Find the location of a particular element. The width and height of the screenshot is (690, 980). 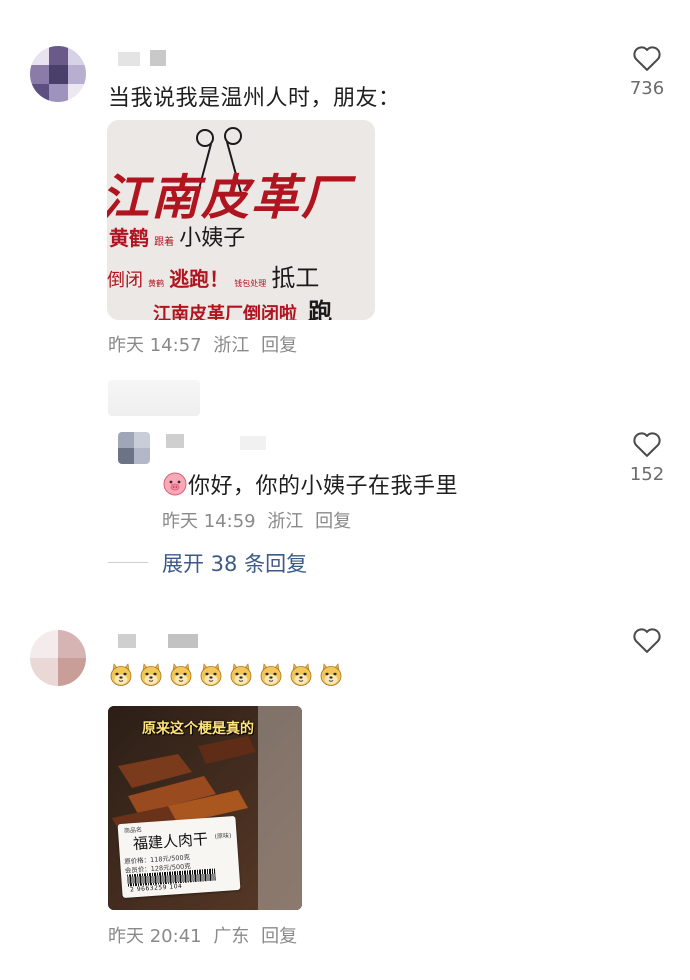

like-count: 152 is located at coordinates (647, 474).